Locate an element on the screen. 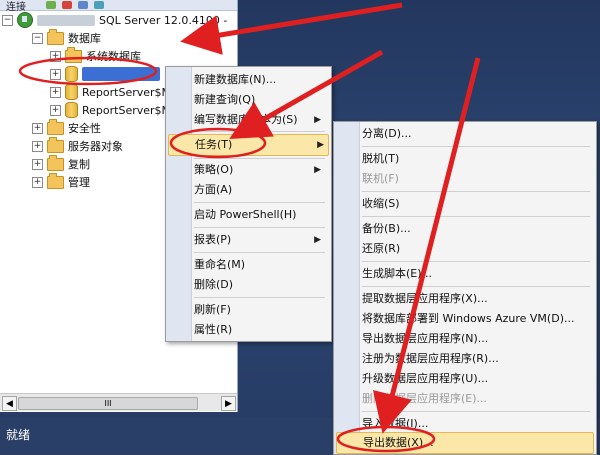  menu-item-facets: 方面(A) is located at coordinates (259, 190).